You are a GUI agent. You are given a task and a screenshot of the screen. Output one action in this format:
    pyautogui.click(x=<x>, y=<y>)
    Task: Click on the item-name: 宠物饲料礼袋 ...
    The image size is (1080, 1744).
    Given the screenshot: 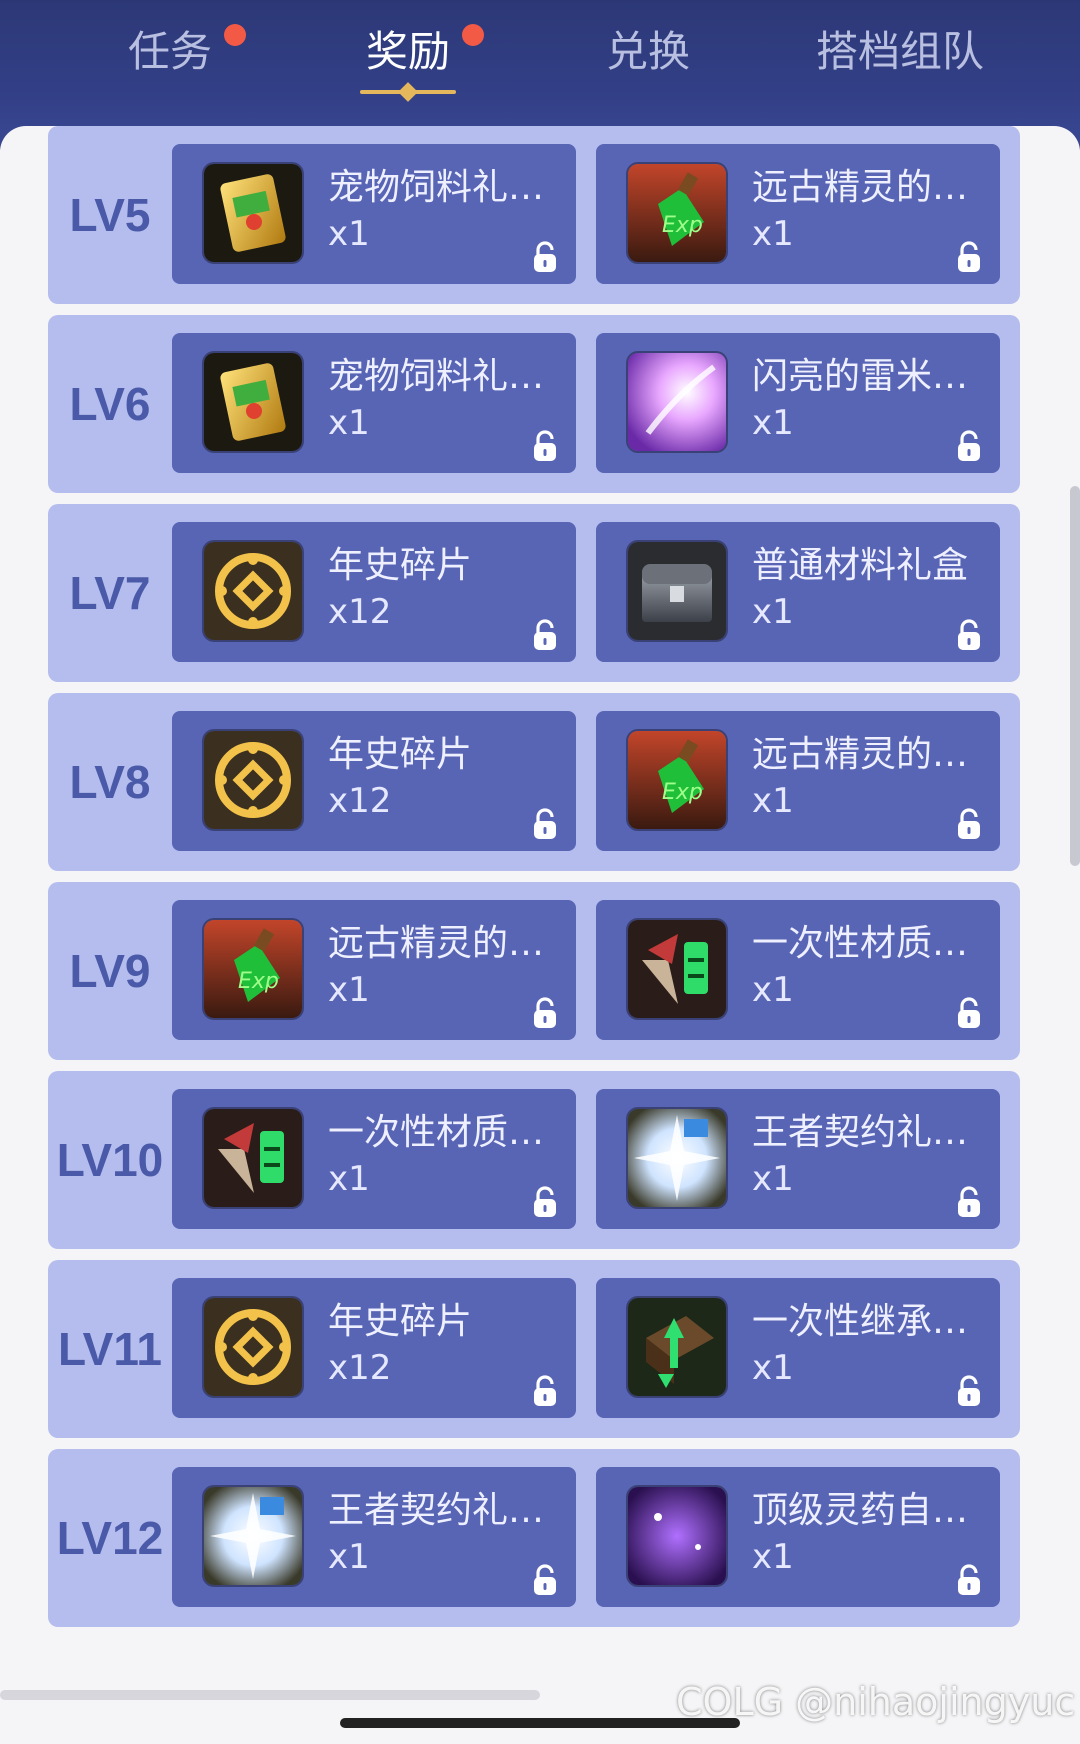 What is the action you would take?
    pyautogui.click(x=448, y=376)
    